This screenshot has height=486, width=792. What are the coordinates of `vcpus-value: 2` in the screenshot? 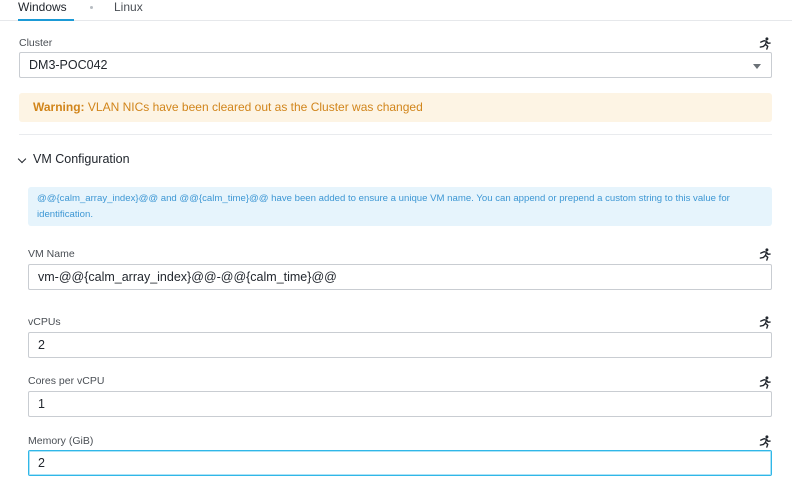 It's located at (41, 345).